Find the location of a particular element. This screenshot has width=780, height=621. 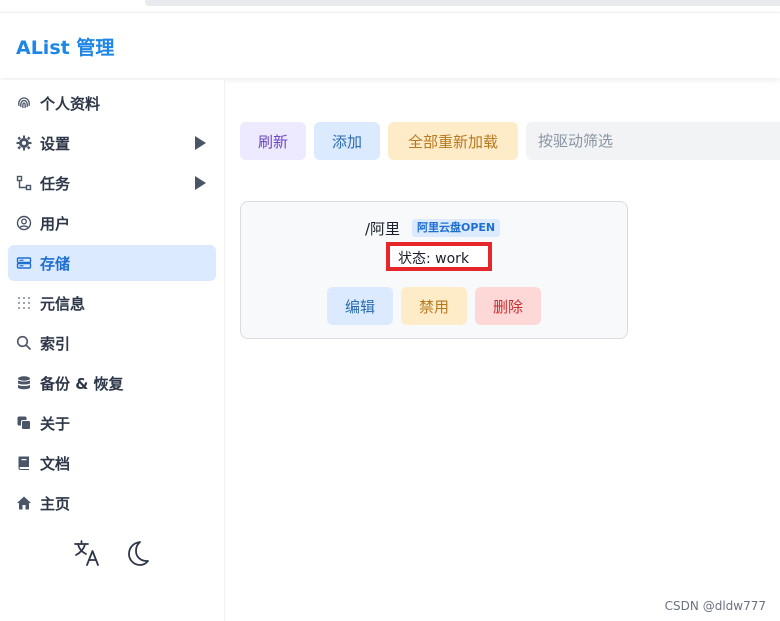

sidebar-item-metadata: 元信息 is located at coordinates (112, 303).